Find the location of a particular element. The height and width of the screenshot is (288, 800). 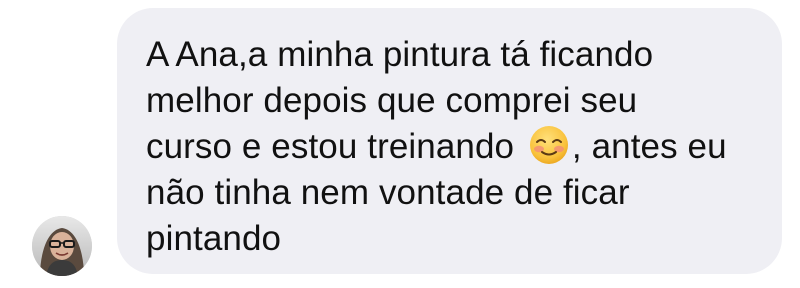

avatar is located at coordinates (62, 246).